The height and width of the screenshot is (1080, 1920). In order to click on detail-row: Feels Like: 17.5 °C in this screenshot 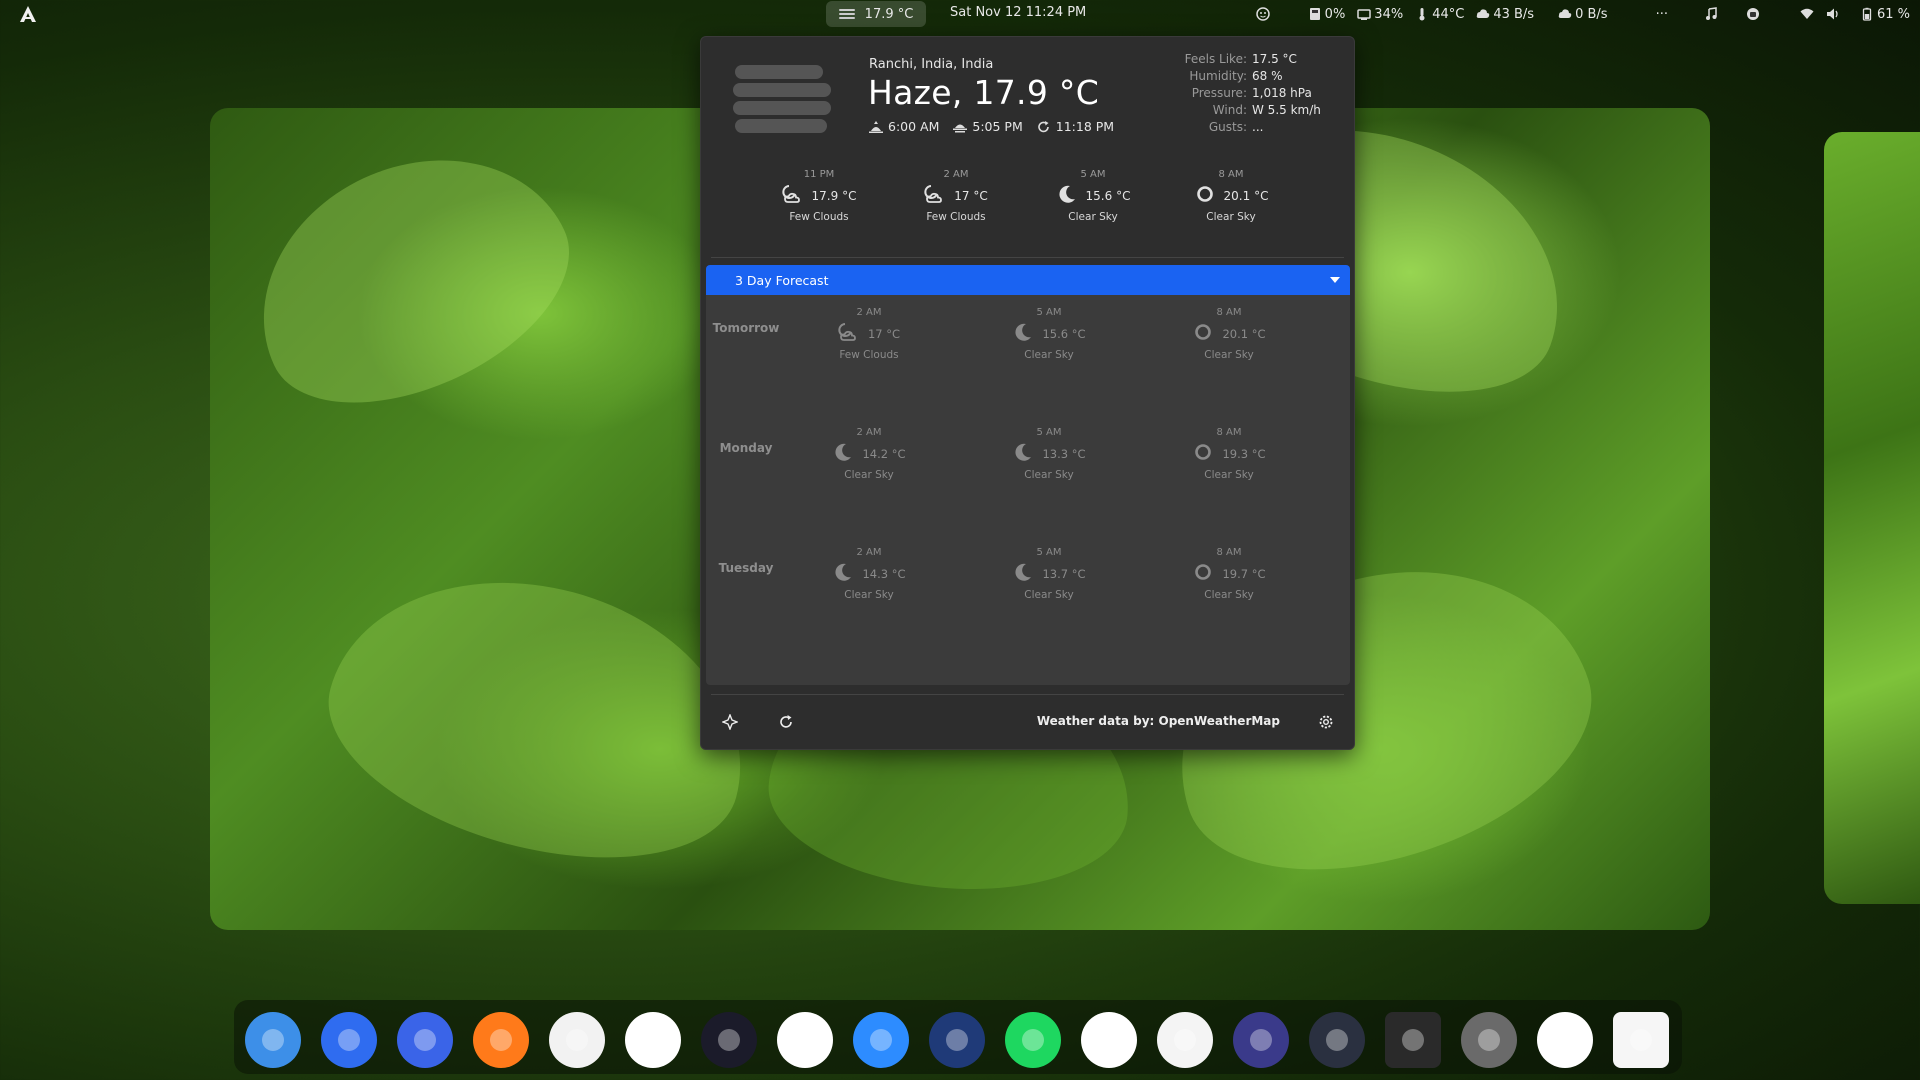, I will do `click(1231, 59)`.